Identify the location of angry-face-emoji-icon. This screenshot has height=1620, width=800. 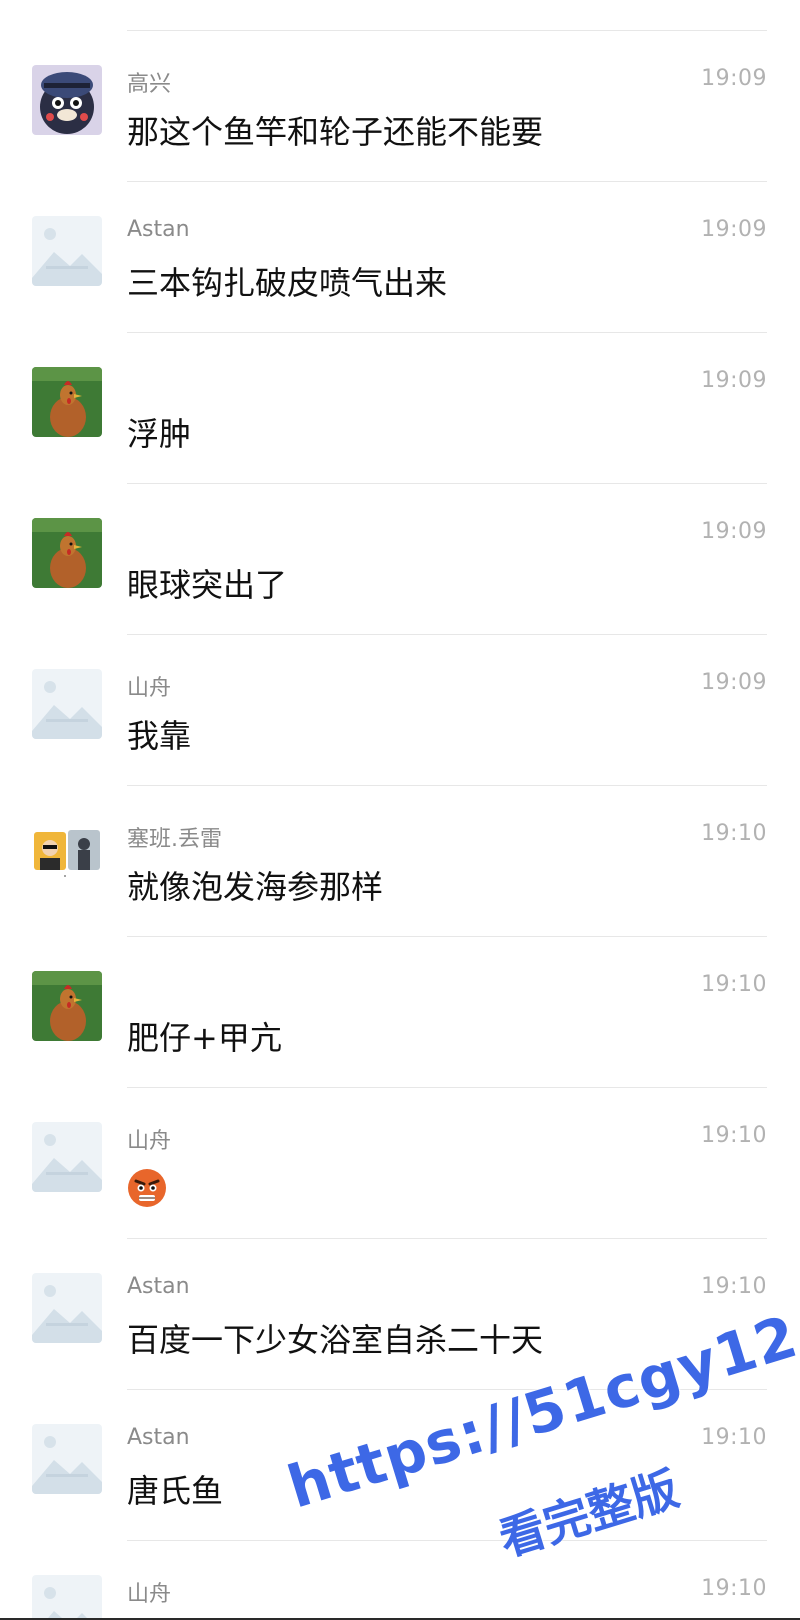
(147, 1188).